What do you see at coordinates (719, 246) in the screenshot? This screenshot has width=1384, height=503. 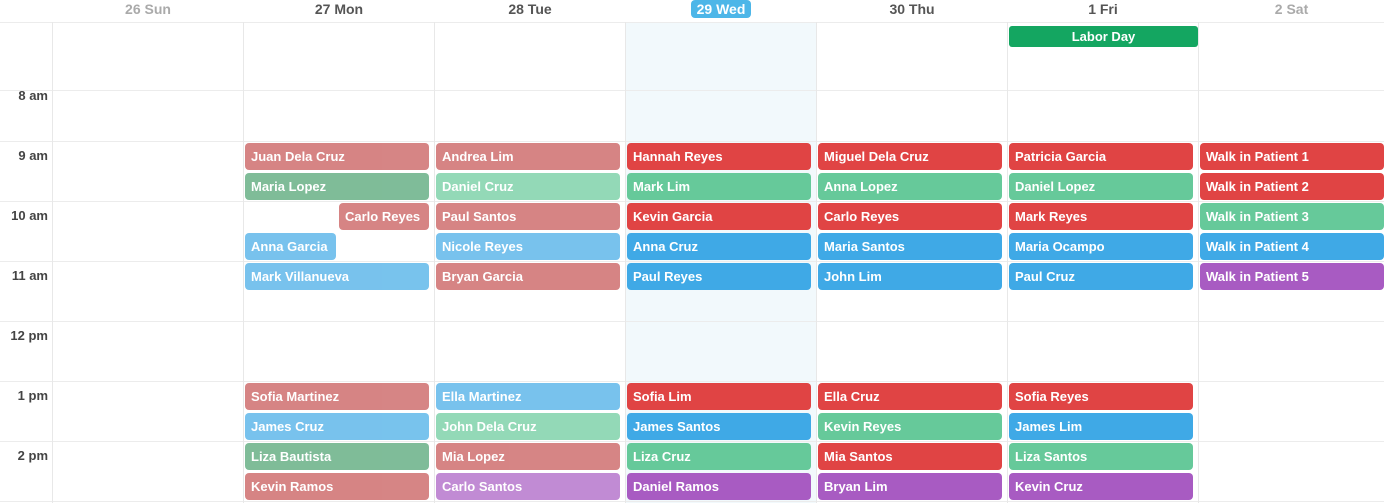 I see `event-anna-cruz: Anna Cruz` at bounding box center [719, 246].